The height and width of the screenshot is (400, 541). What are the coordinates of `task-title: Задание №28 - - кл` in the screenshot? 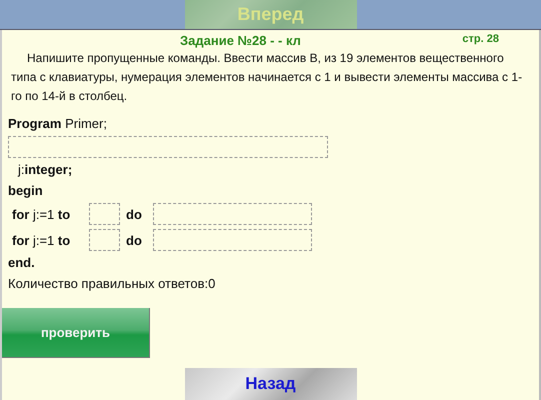 It's located at (240, 40).